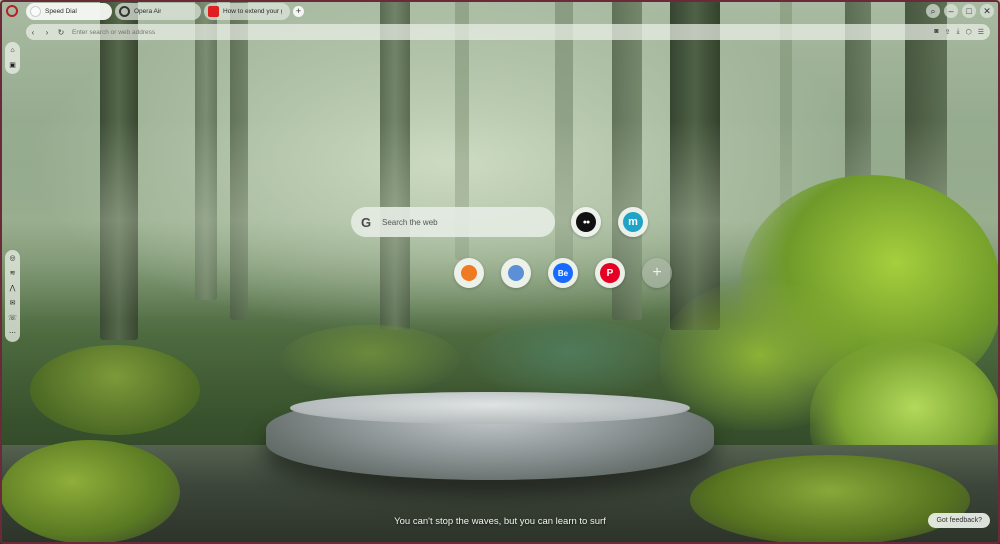 The height and width of the screenshot is (544, 1000). Describe the element at coordinates (410, 222) in the screenshot. I see `search-placeholder: Search the web` at that location.